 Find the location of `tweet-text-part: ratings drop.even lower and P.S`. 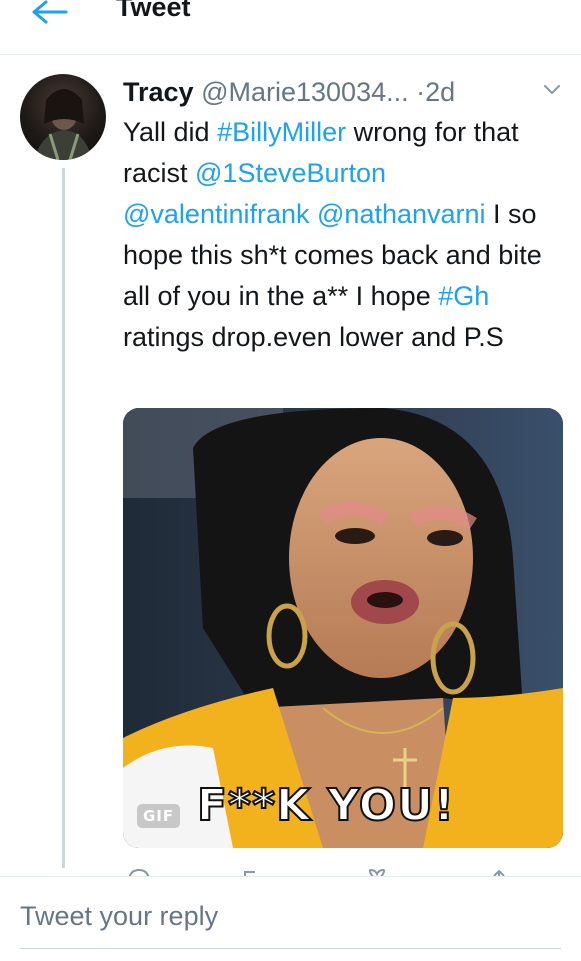

tweet-text-part: ratings drop.even lower and P.S is located at coordinates (313, 337).